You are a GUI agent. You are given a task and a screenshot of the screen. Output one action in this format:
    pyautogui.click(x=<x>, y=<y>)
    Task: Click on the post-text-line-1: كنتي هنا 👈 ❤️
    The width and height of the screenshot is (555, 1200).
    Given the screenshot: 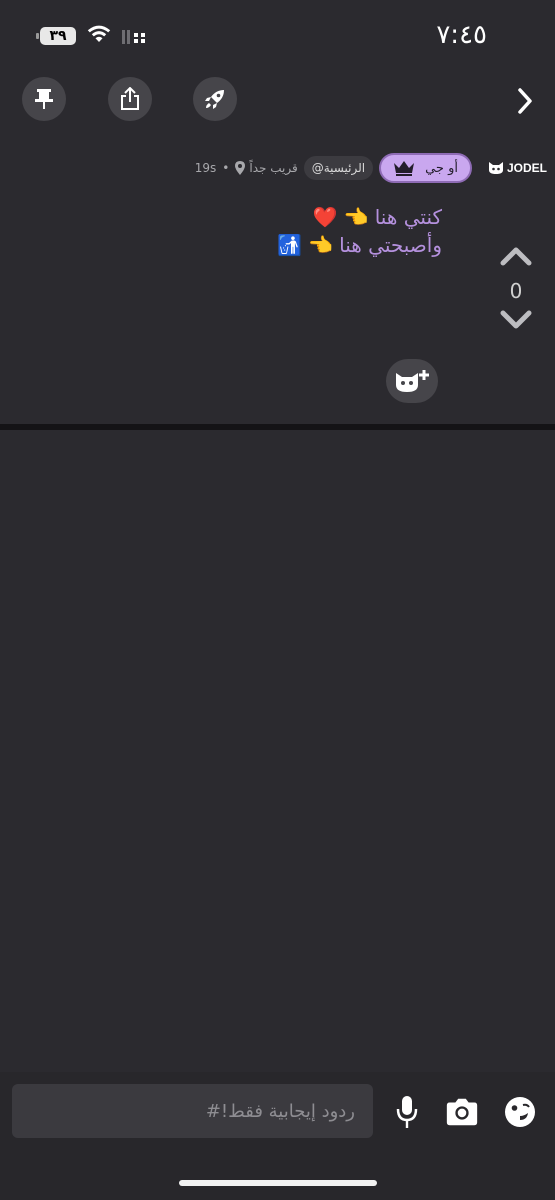 What is the action you would take?
    pyautogui.click(x=359, y=217)
    